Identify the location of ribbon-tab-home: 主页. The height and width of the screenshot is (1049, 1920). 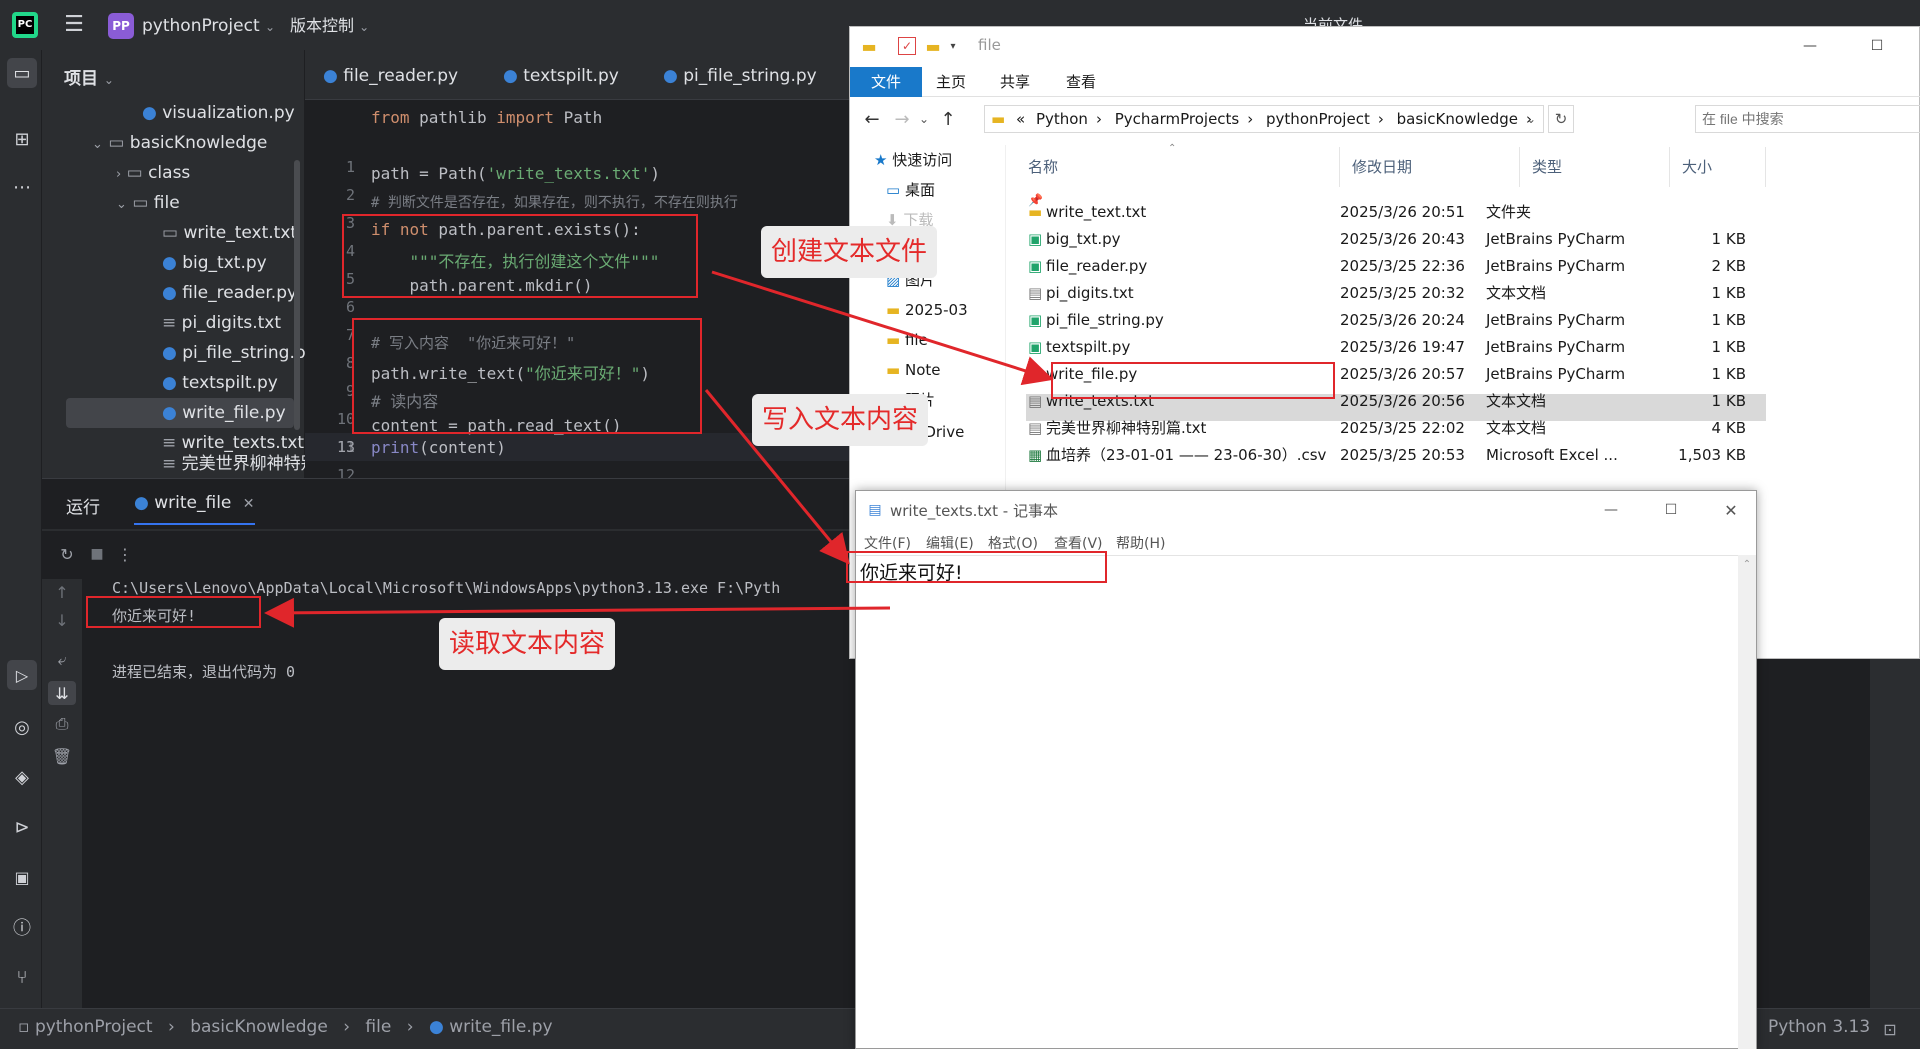
(951, 82).